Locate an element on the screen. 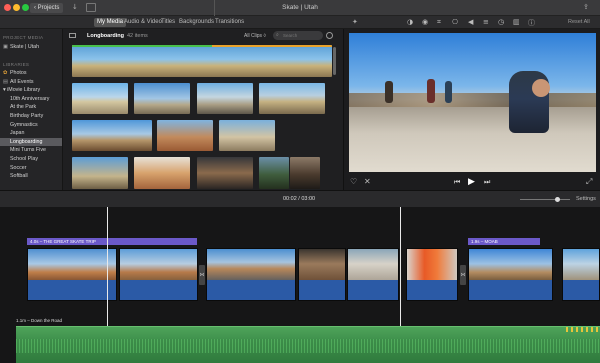 Image resolution: width=600 pixels, height=363 pixels. sidebar-item-label: All Events is located at coordinates (22, 81).